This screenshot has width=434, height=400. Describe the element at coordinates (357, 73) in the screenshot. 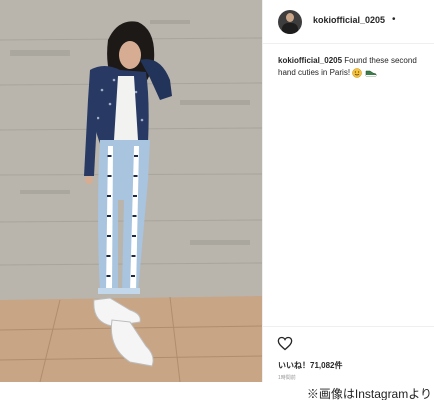

I see `smiling-face-icon` at that location.